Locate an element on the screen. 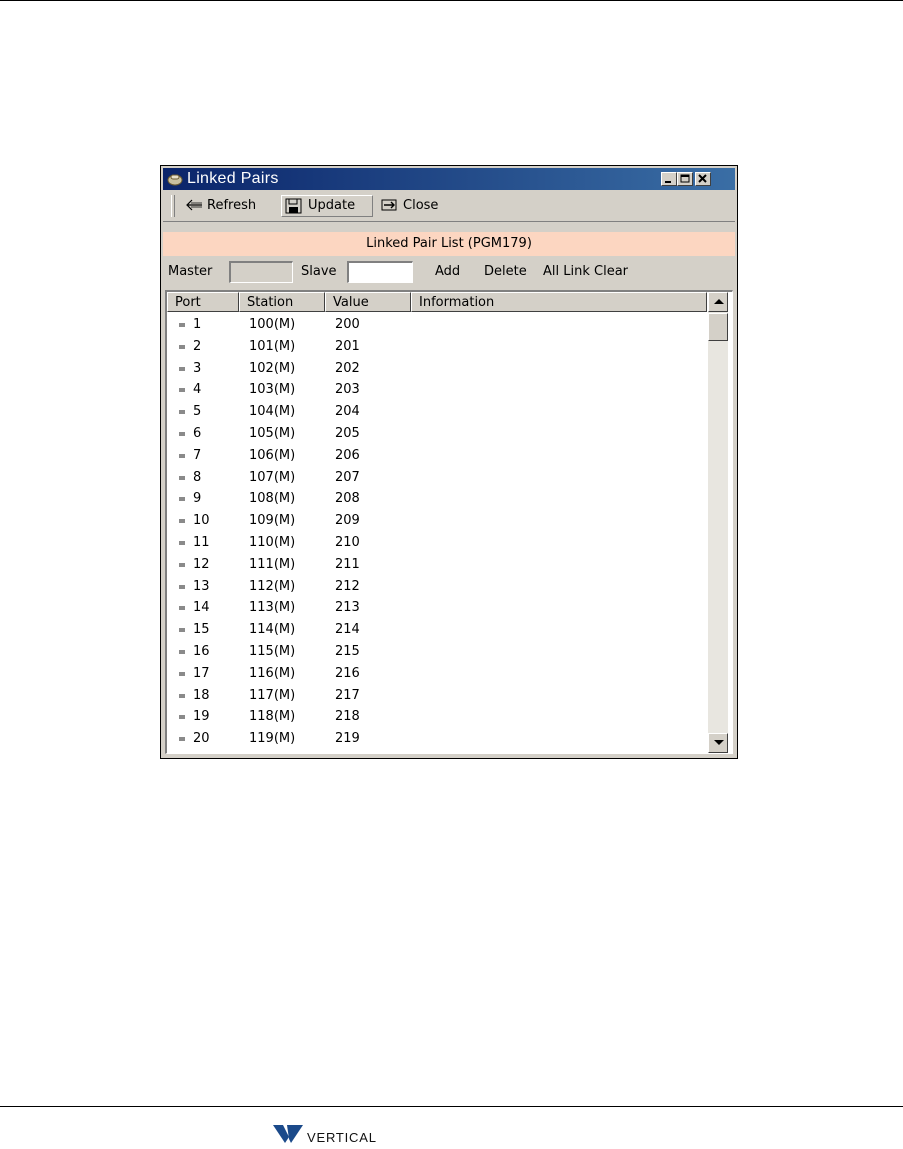  logo-text: VERTICAL is located at coordinates (342, 1137).